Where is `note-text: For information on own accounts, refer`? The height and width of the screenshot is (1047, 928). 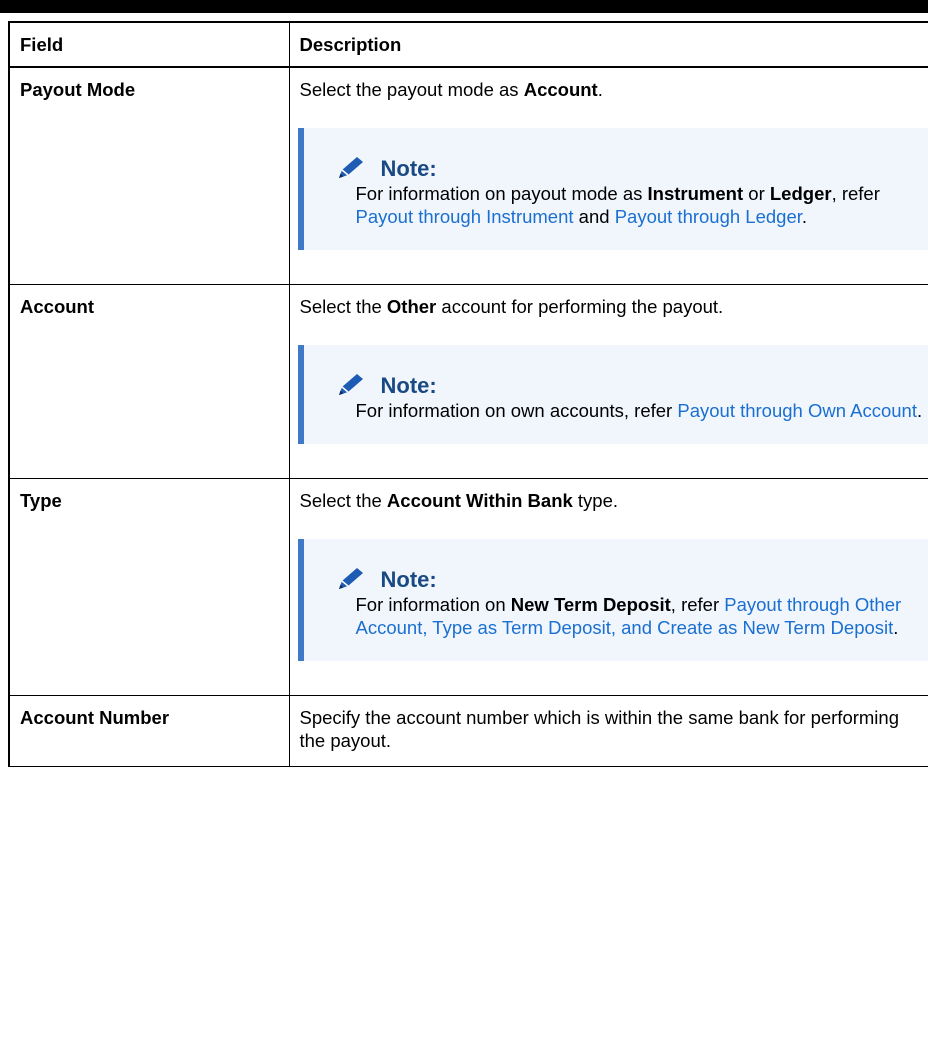 note-text: For information on own accounts, refer is located at coordinates (516, 410).